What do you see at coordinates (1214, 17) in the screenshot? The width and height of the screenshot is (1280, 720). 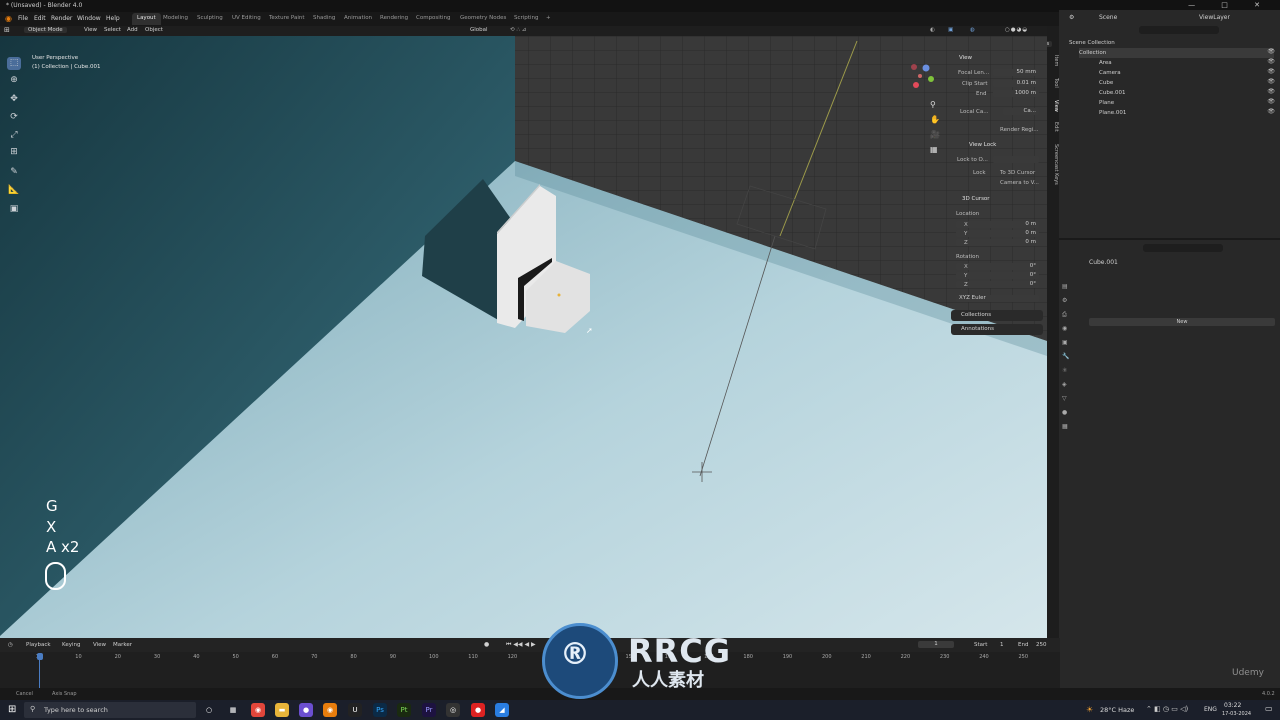 I see `viewlayer-name: ViewLayer` at bounding box center [1214, 17].